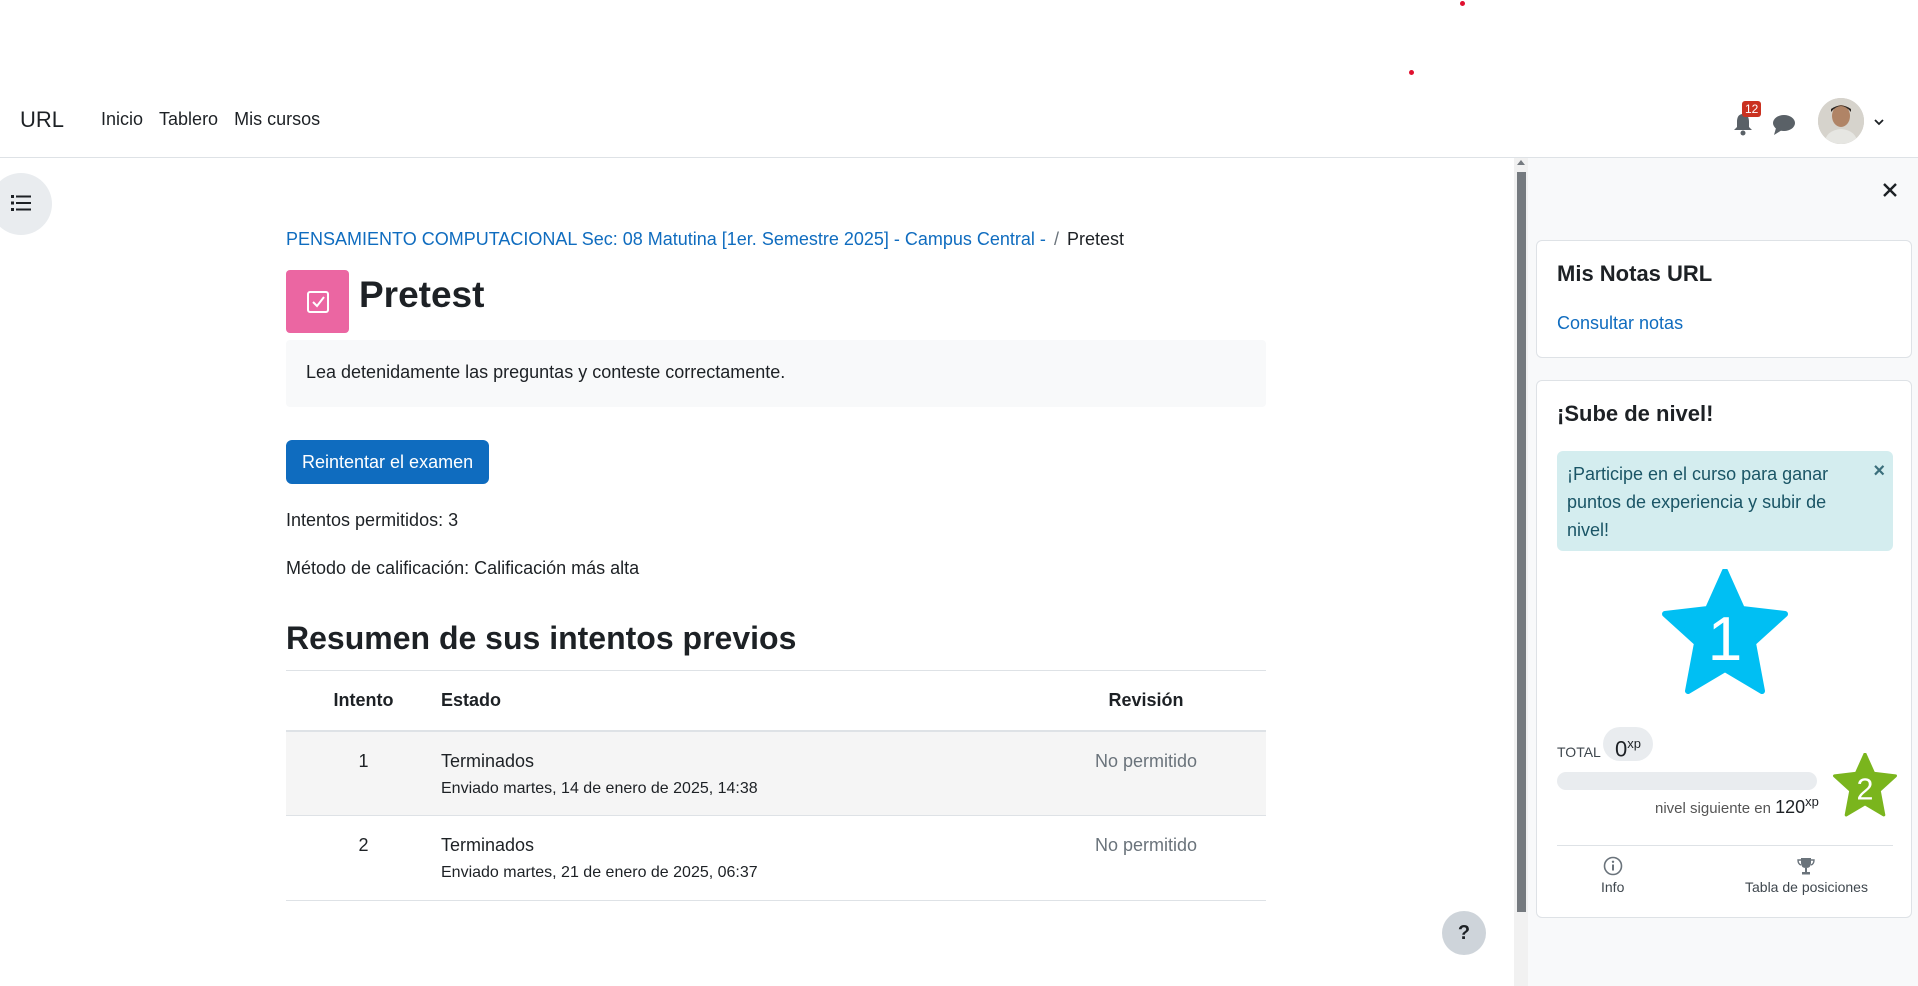  I want to click on view-grades-link: Consultar notas, so click(1620, 323).